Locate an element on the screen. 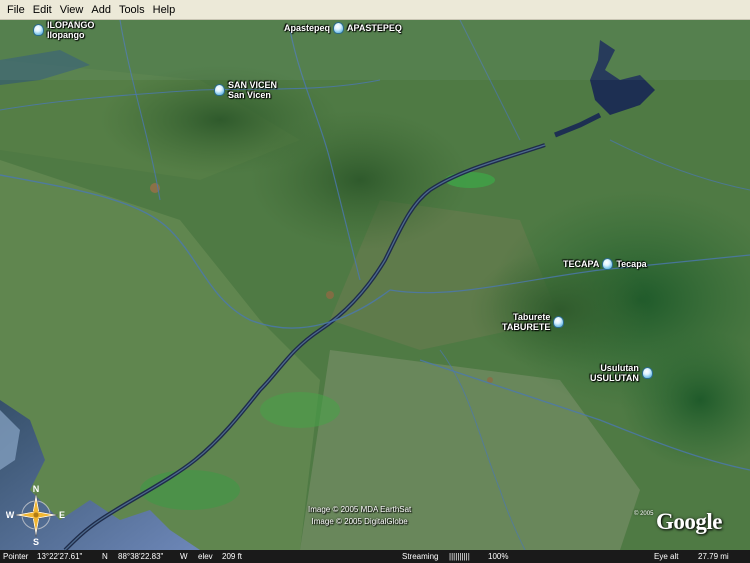 The image size is (750, 563). placemark-label: Taburete is located at coordinates (532, 317).